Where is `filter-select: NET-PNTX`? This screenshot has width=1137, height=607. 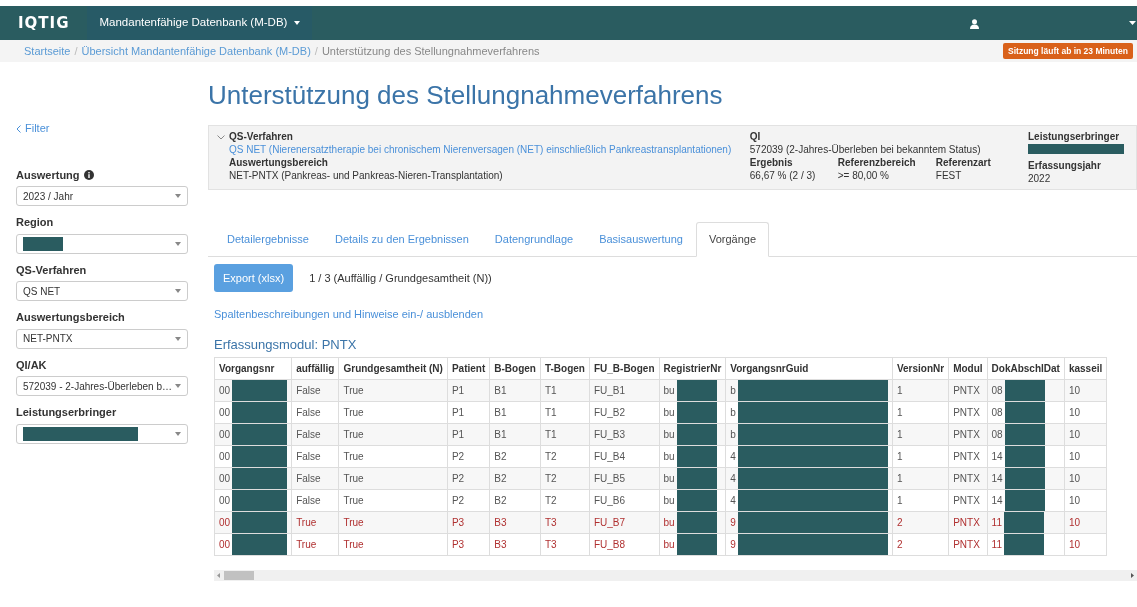
filter-select: NET-PNTX is located at coordinates (102, 338).